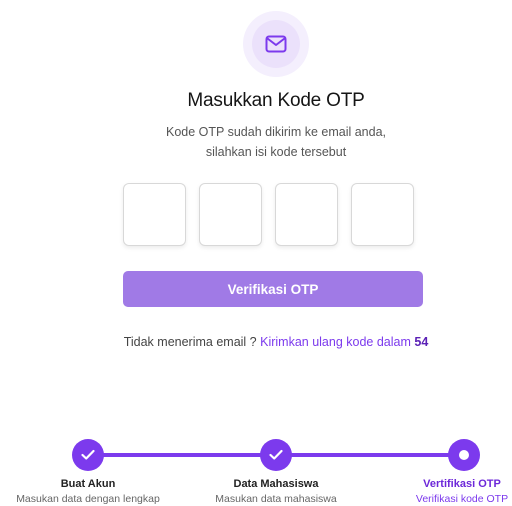 The width and height of the screenshot is (512, 506). Describe the element at coordinates (276, 152) in the screenshot. I see `description-line-2: silahkan isi kode tersebut` at that location.